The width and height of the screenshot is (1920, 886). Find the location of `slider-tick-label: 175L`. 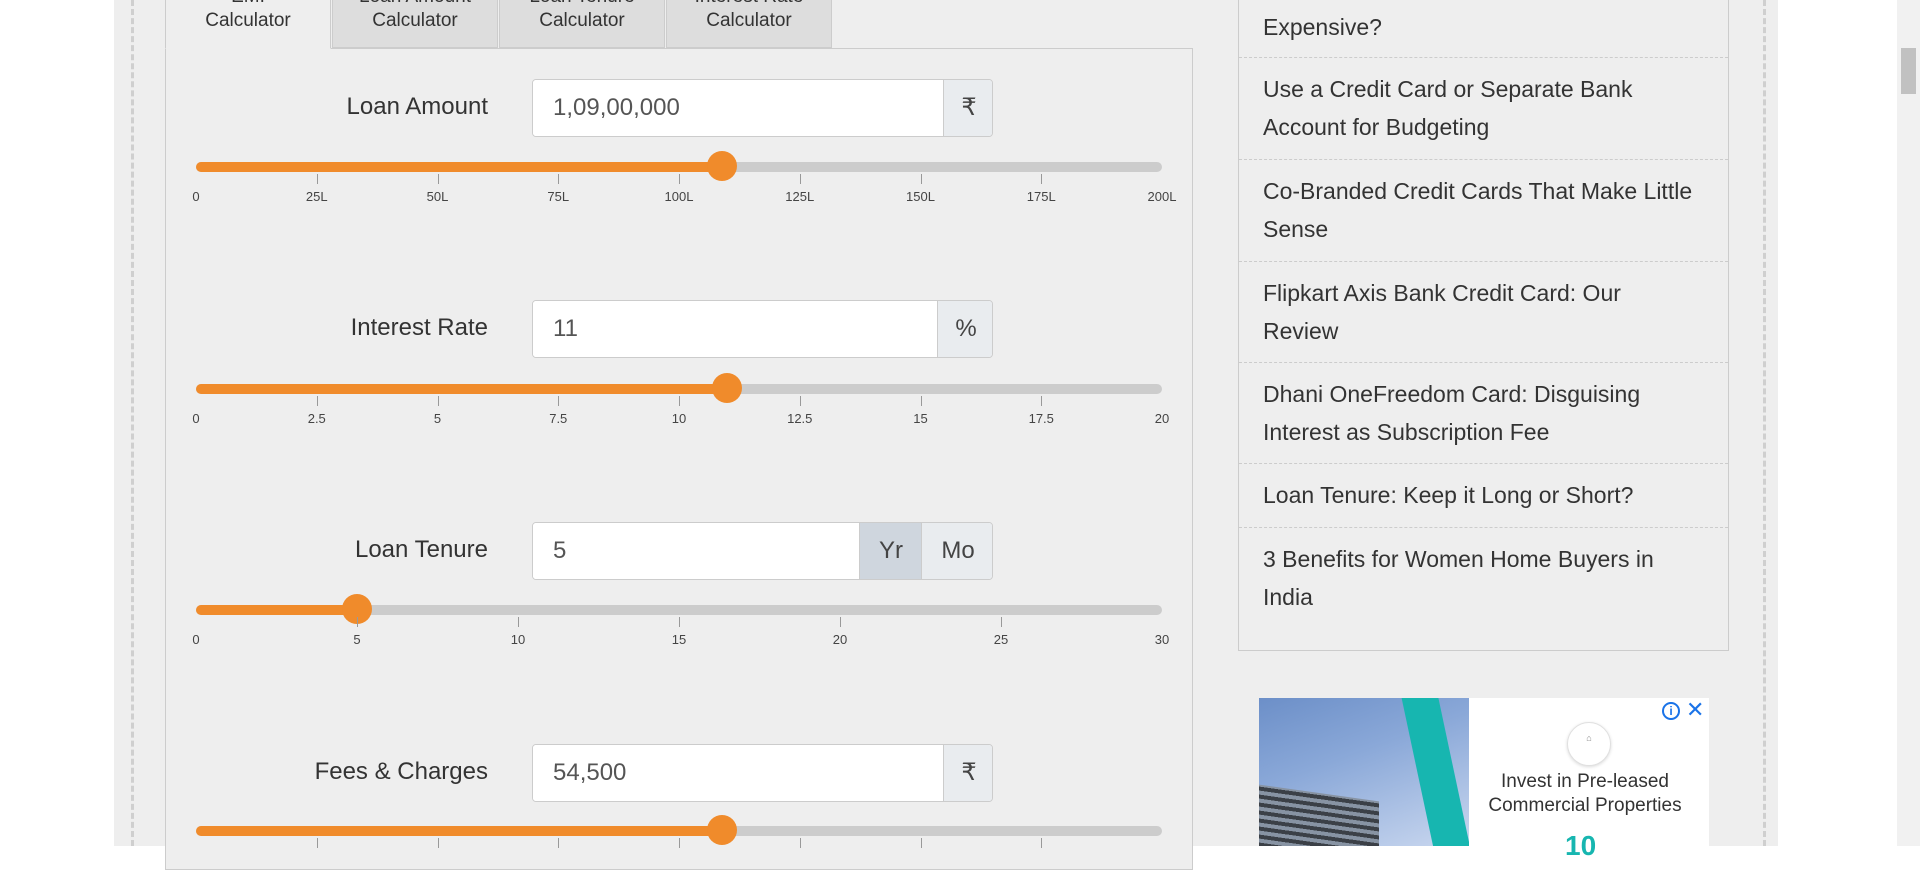

slider-tick-label: 175L is located at coordinates (1041, 196).